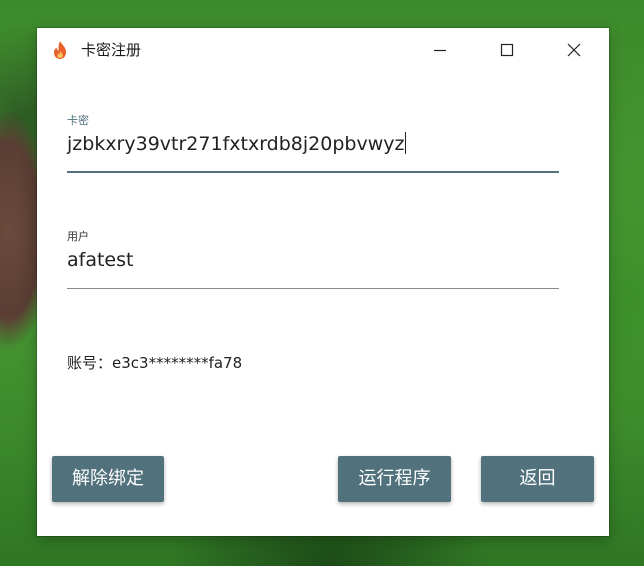  Describe the element at coordinates (537, 479) in the screenshot. I see `back-button: 返回` at that location.